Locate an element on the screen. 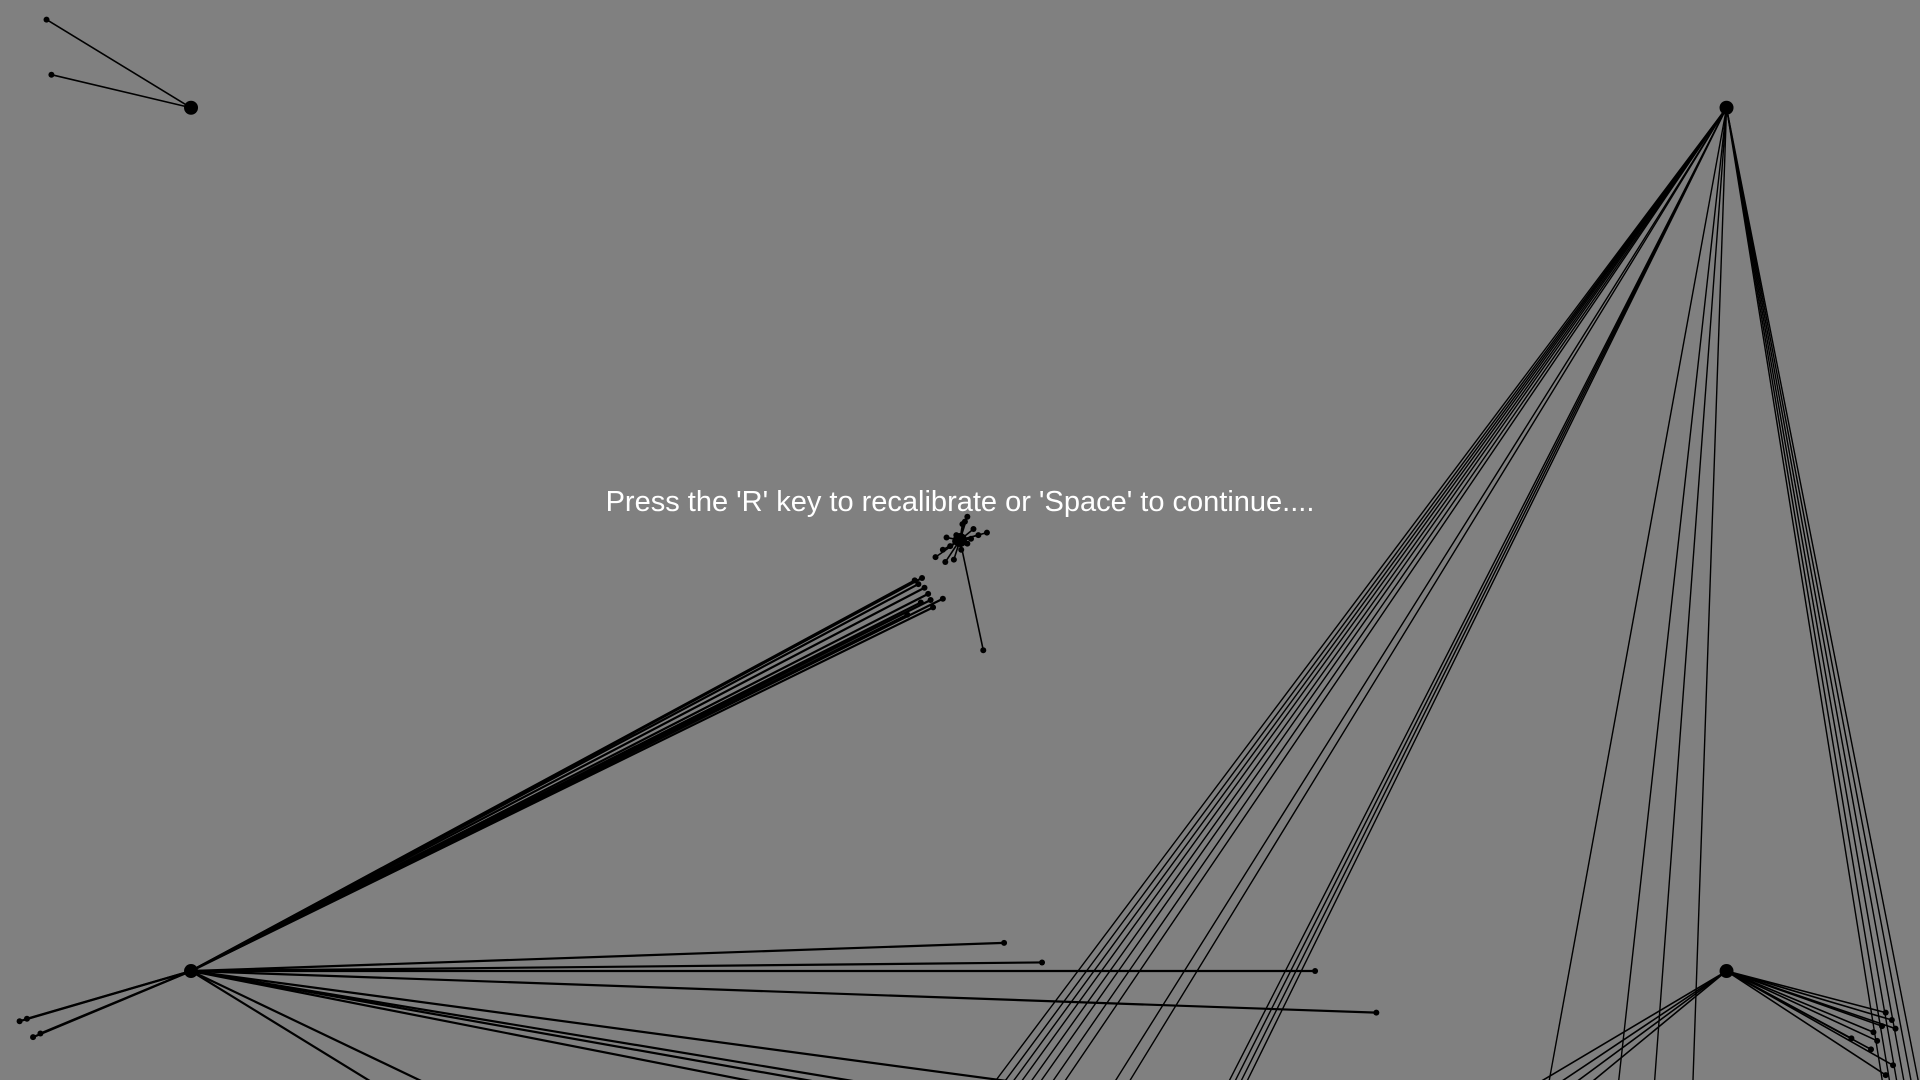 The width and height of the screenshot is (1920, 1080). calibration-target-center is located at coordinates (960, 540).